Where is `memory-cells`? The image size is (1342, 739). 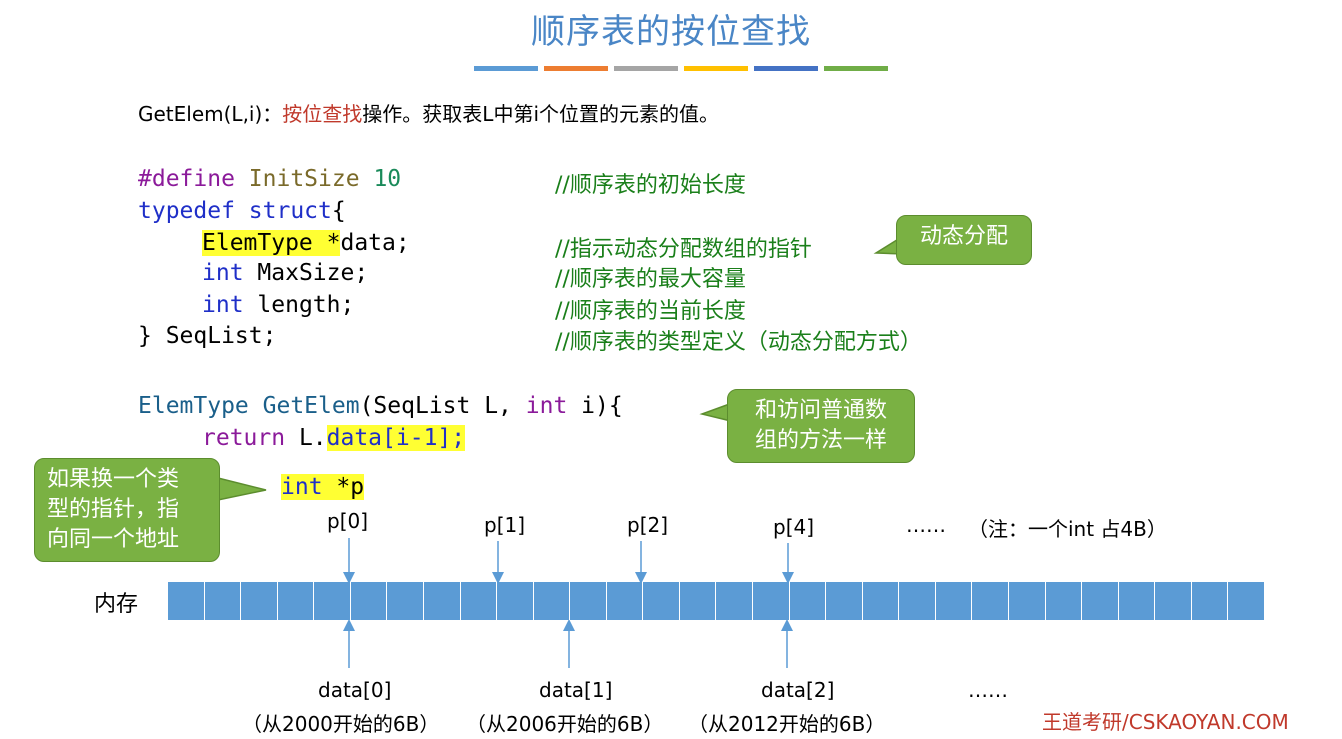 memory-cells is located at coordinates (716, 601).